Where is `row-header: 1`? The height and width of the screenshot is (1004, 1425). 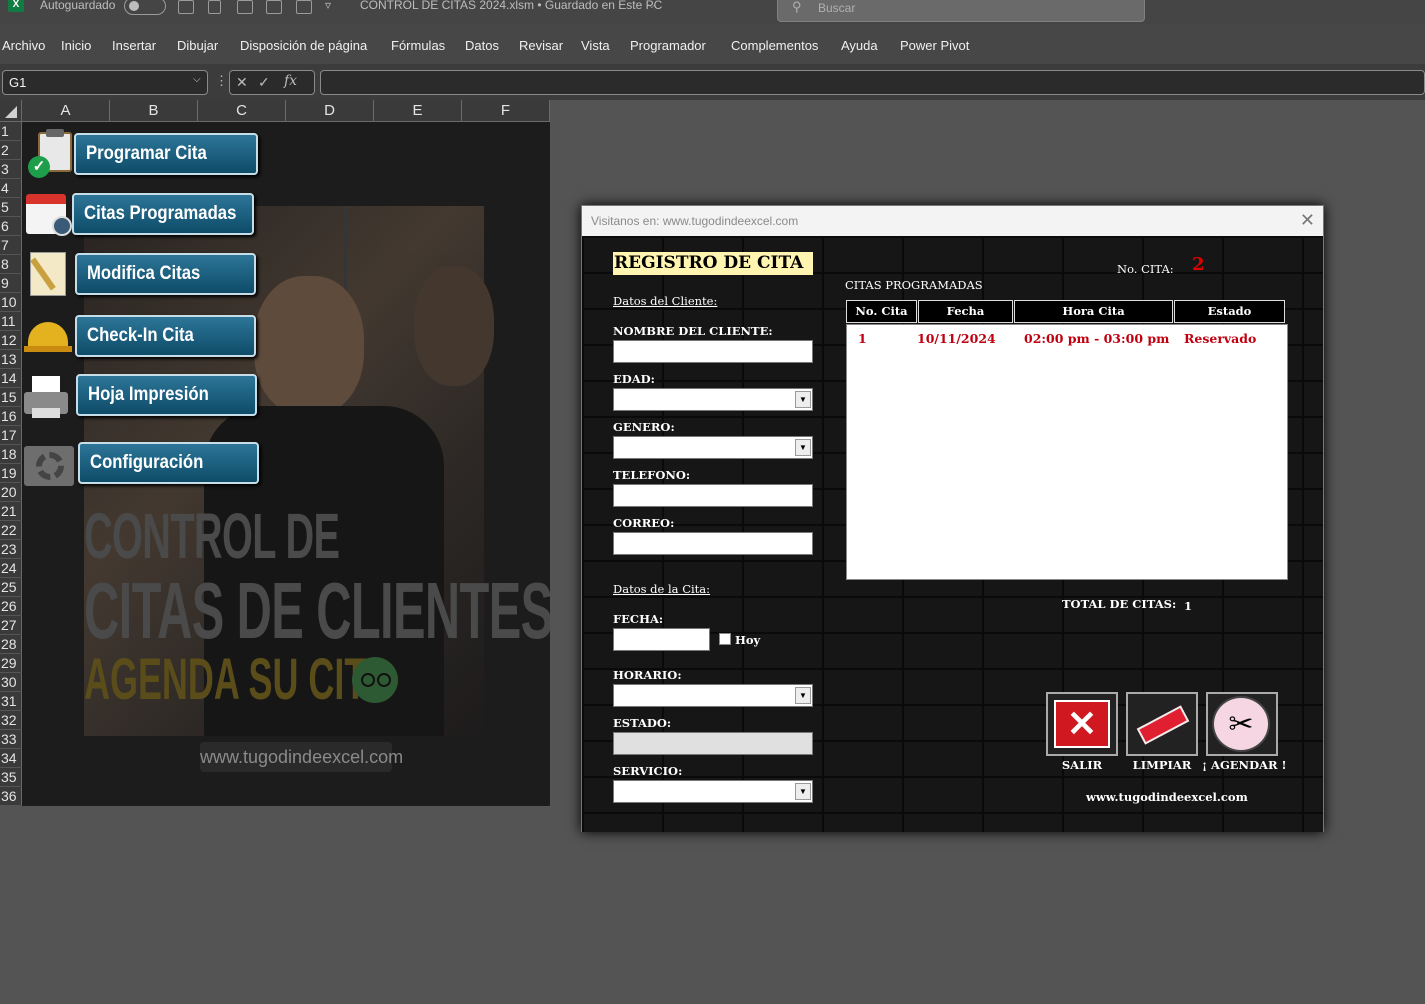
row-header: 1 is located at coordinates (11, 131).